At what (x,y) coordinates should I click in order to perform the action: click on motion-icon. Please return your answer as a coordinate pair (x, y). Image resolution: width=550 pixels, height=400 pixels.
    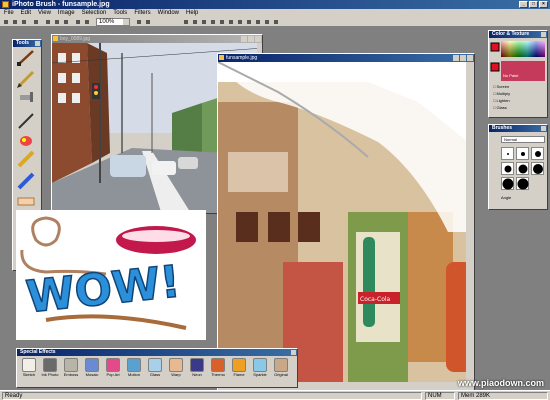
    Looking at the image, I should click on (134, 365).